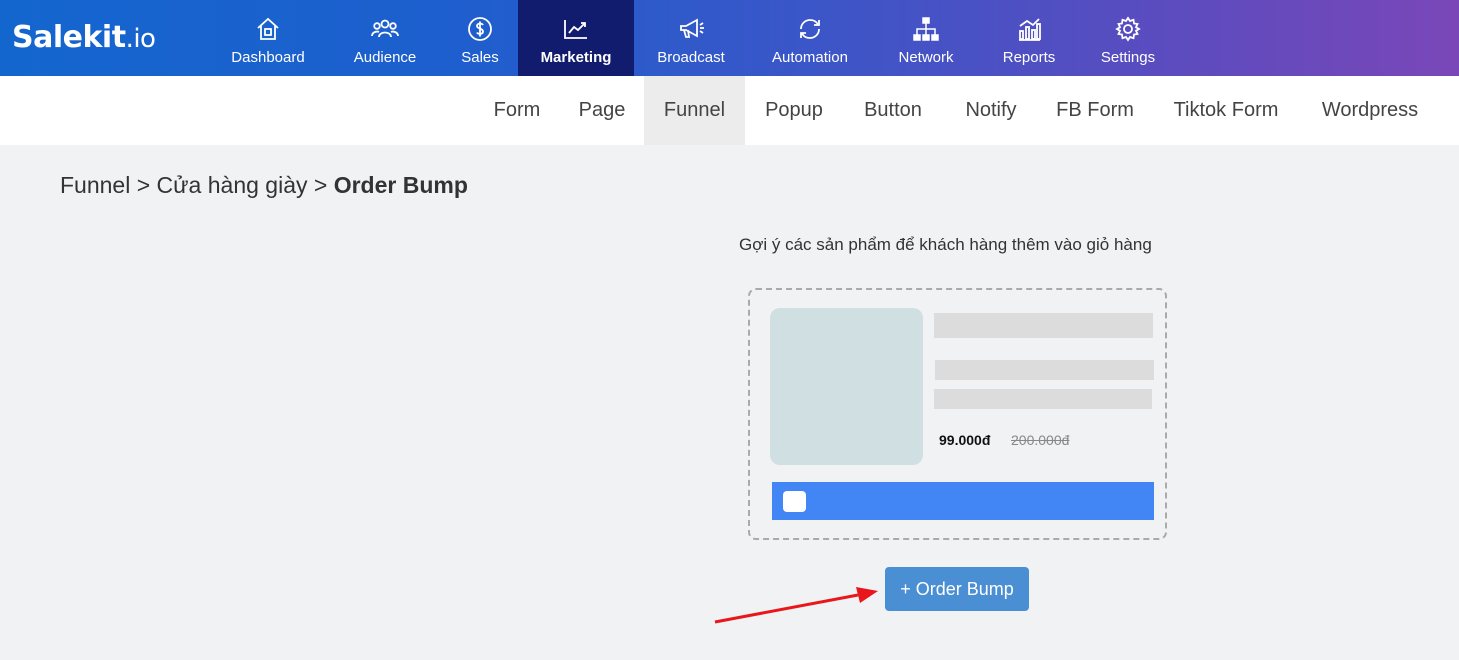  Describe the element at coordinates (867, 595) in the screenshot. I see `arrow-head` at that location.